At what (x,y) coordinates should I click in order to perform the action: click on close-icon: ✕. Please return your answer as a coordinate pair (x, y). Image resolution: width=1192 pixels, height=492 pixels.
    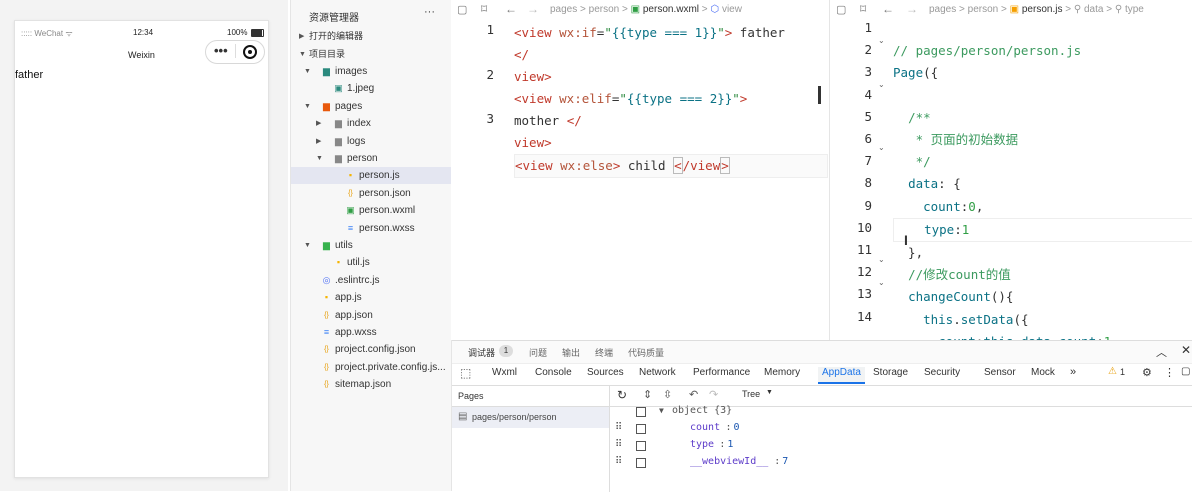
    Looking at the image, I should click on (1186, 350).